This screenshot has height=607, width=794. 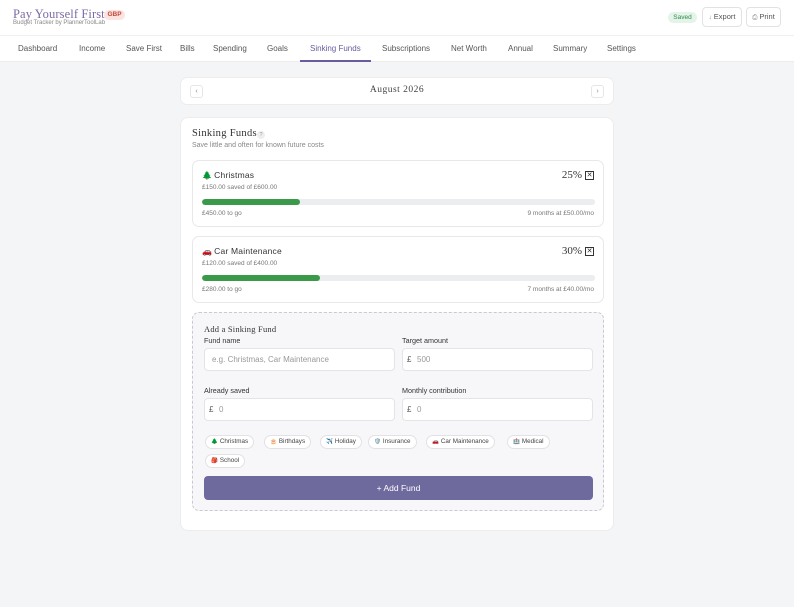 What do you see at coordinates (767, 16) in the screenshot?
I see `print-label: Print` at bounding box center [767, 16].